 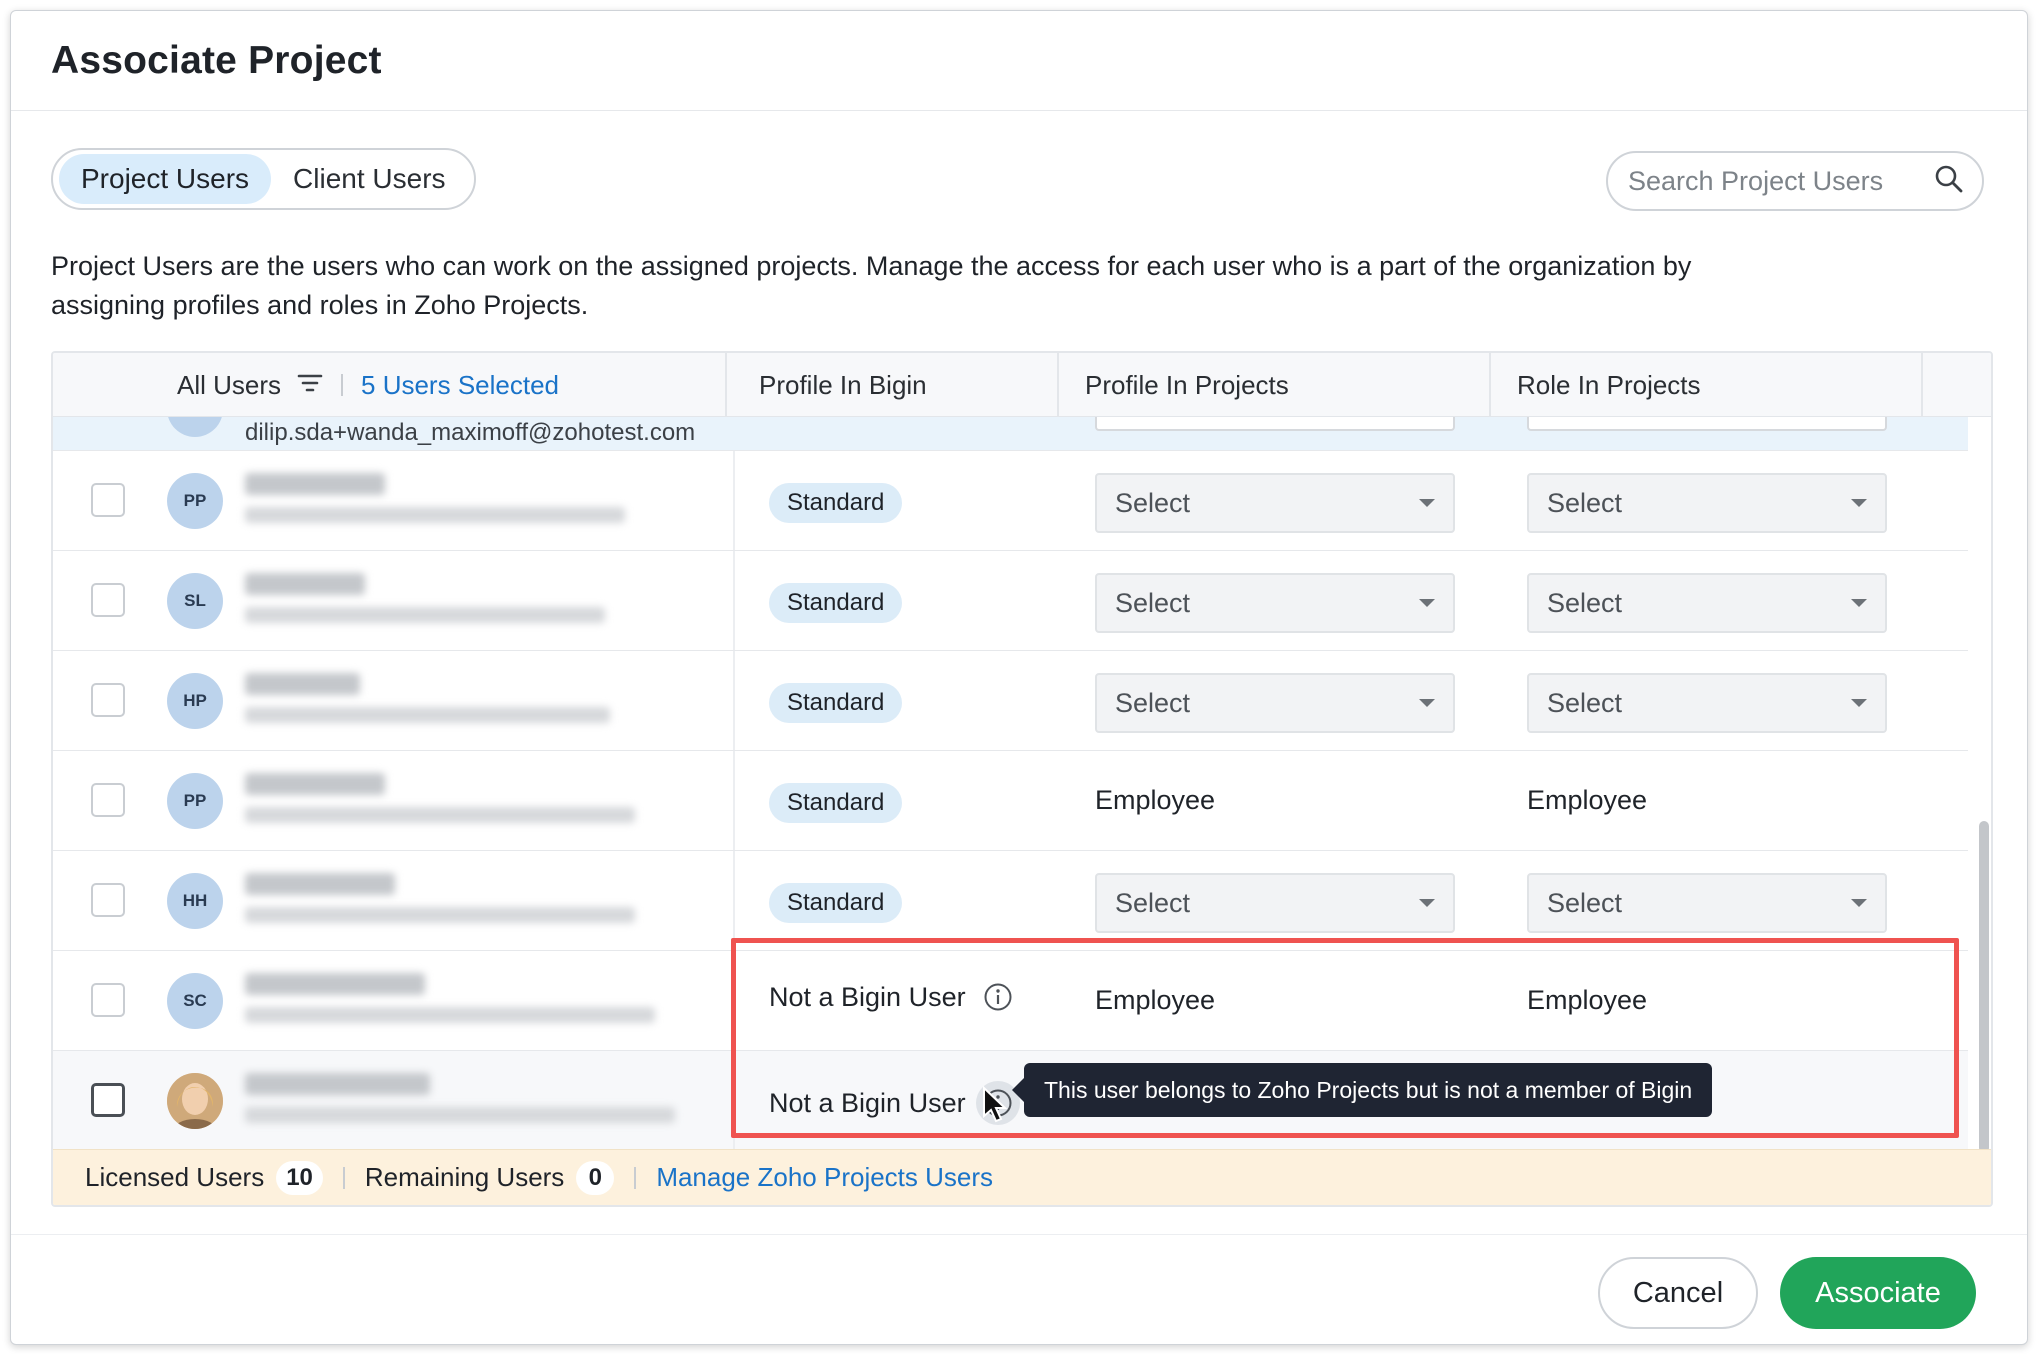 I want to click on table-row: HP Standard Select Select, so click(x=1010, y=701).